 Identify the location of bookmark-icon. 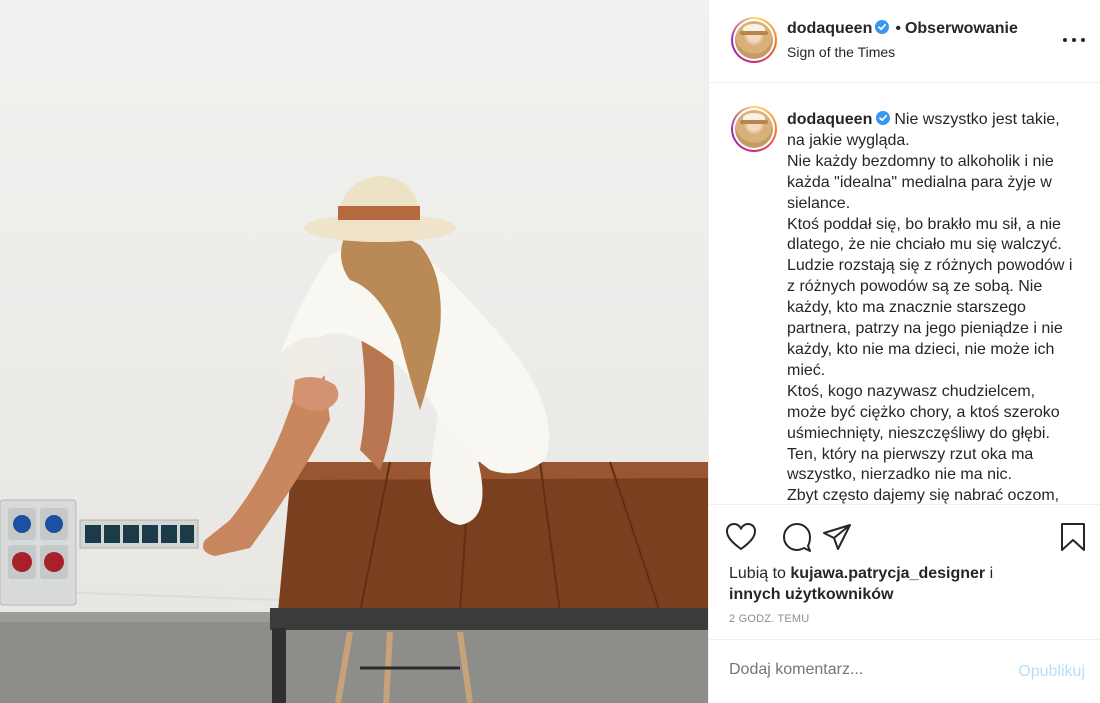
(1073, 537).